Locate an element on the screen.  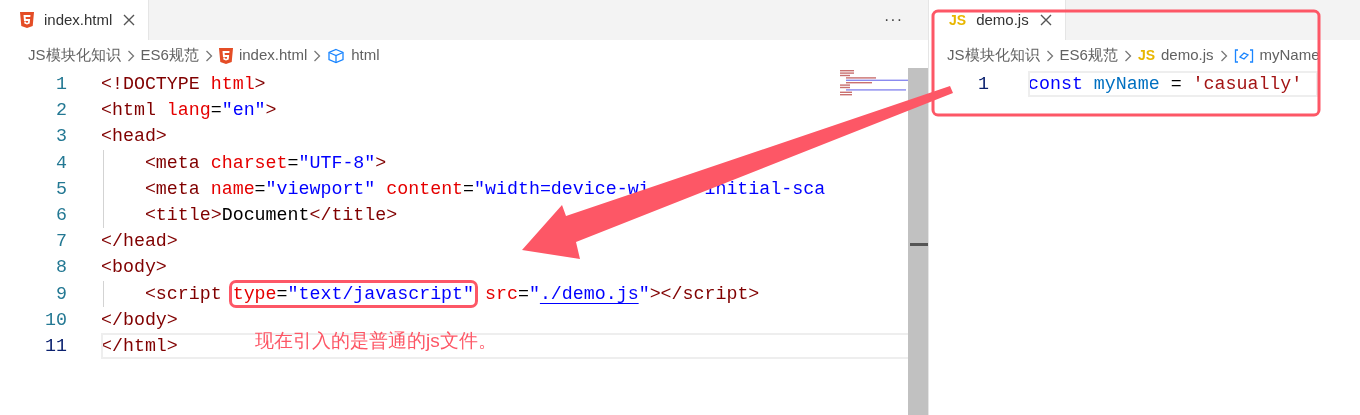
line-number: 6 is located at coordinates (61, 215).